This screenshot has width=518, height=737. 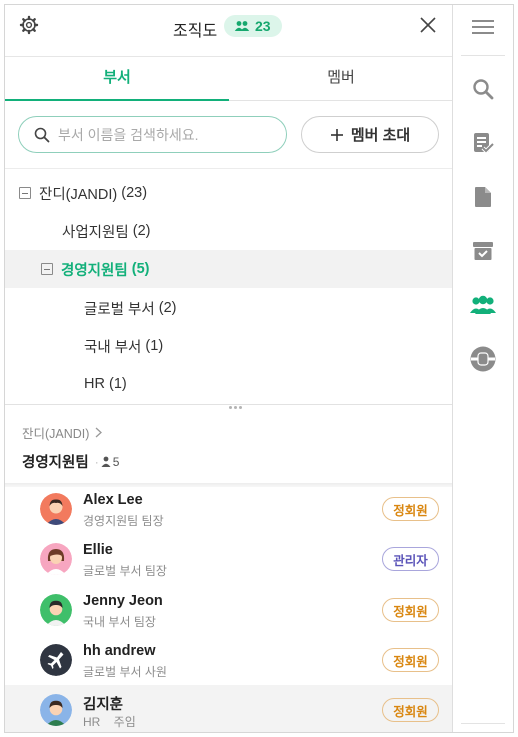 What do you see at coordinates (113, 347) in the screenshot?
I see `tree-node-label: 국내 부서` at bounding box center [113, 347].